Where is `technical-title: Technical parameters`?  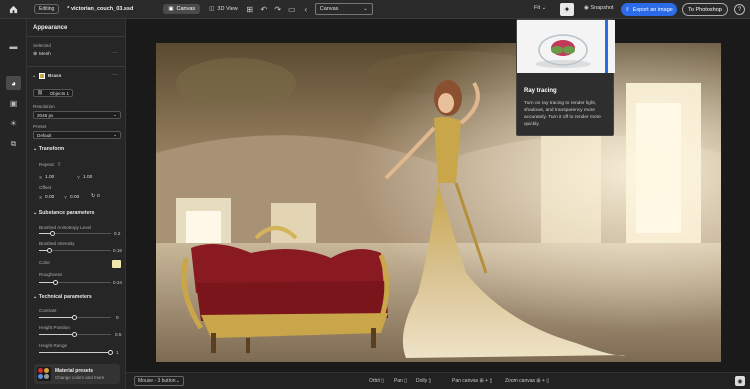
technical-title: Technical parameters is located at coordinates (65, 297).